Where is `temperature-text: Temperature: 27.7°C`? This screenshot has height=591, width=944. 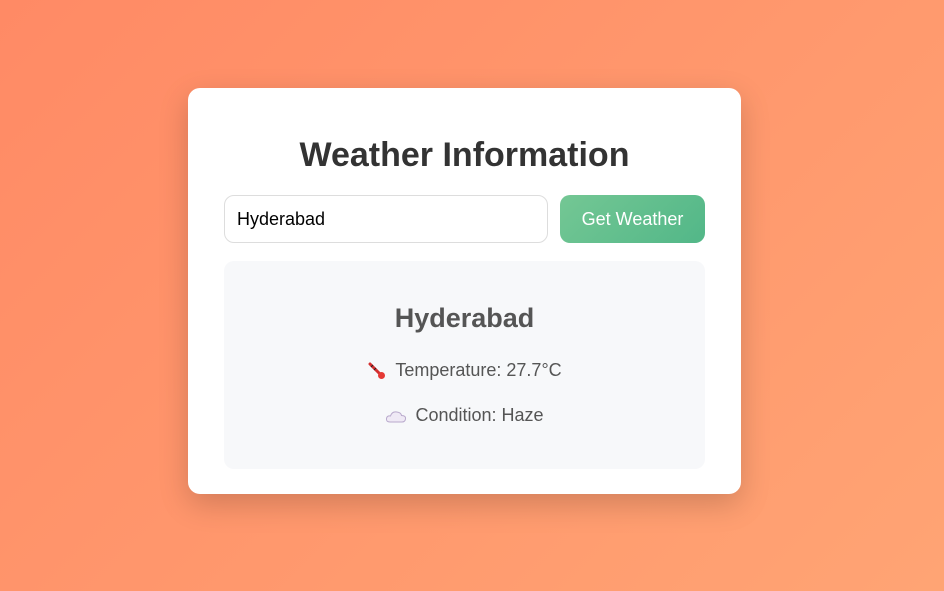 temperature-text: Temperature: 27.7°C is located at coordinates (478, 370).